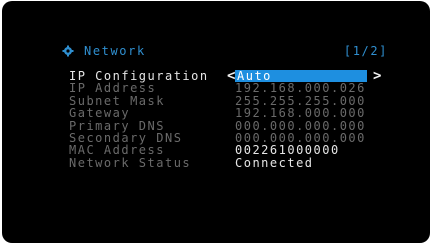 The image size is (434, 245). What do you see at coordinates (234, 162) in the screenshot?
I see `row-network-status: Network Status Connected` at bounding box center [234, 162].